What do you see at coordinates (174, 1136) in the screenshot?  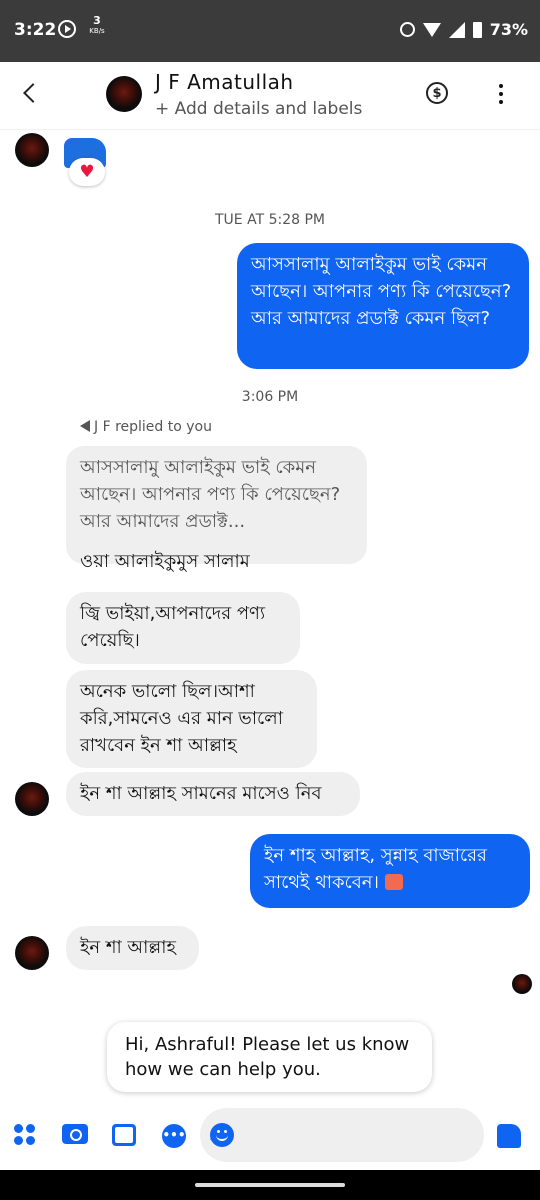 I see `more-chat-icon: •••` at bounding box center [174, 1136].